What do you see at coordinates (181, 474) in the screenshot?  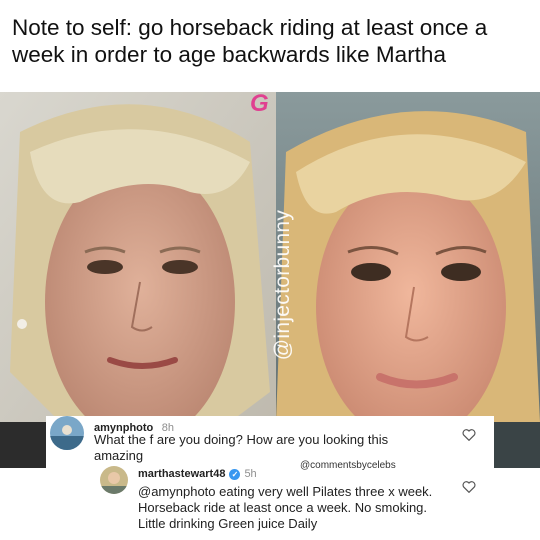 I see `username: marthastewart48` at bounding box center [181, 474].